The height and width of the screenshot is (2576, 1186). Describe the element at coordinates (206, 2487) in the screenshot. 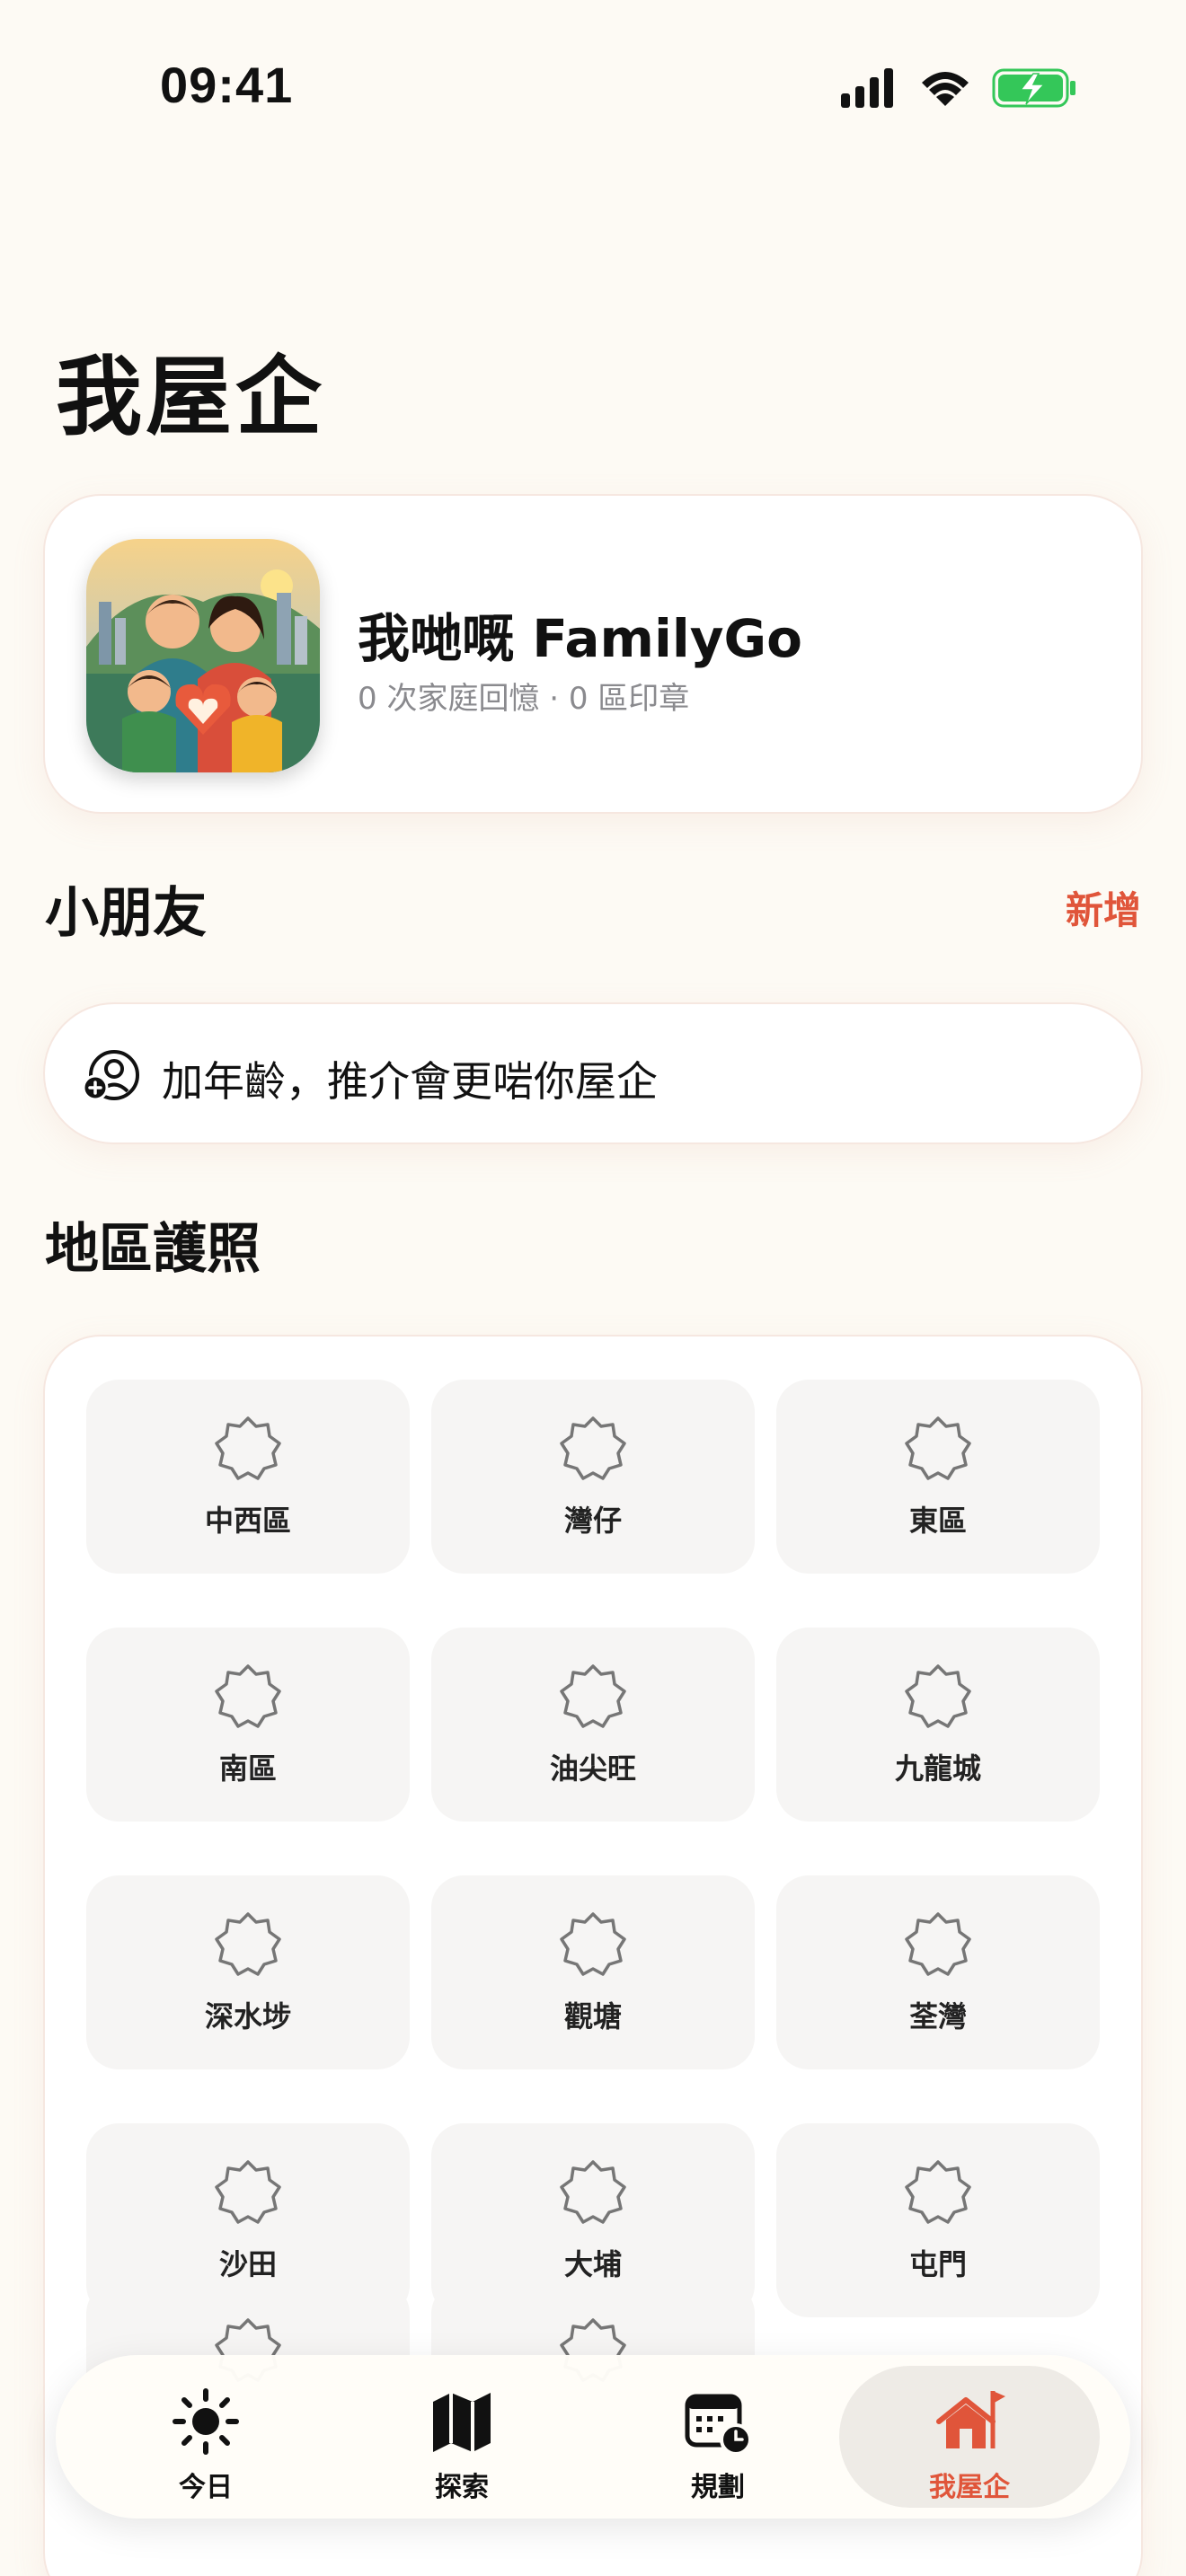

I see `tab-today-label: 今日` at that location.